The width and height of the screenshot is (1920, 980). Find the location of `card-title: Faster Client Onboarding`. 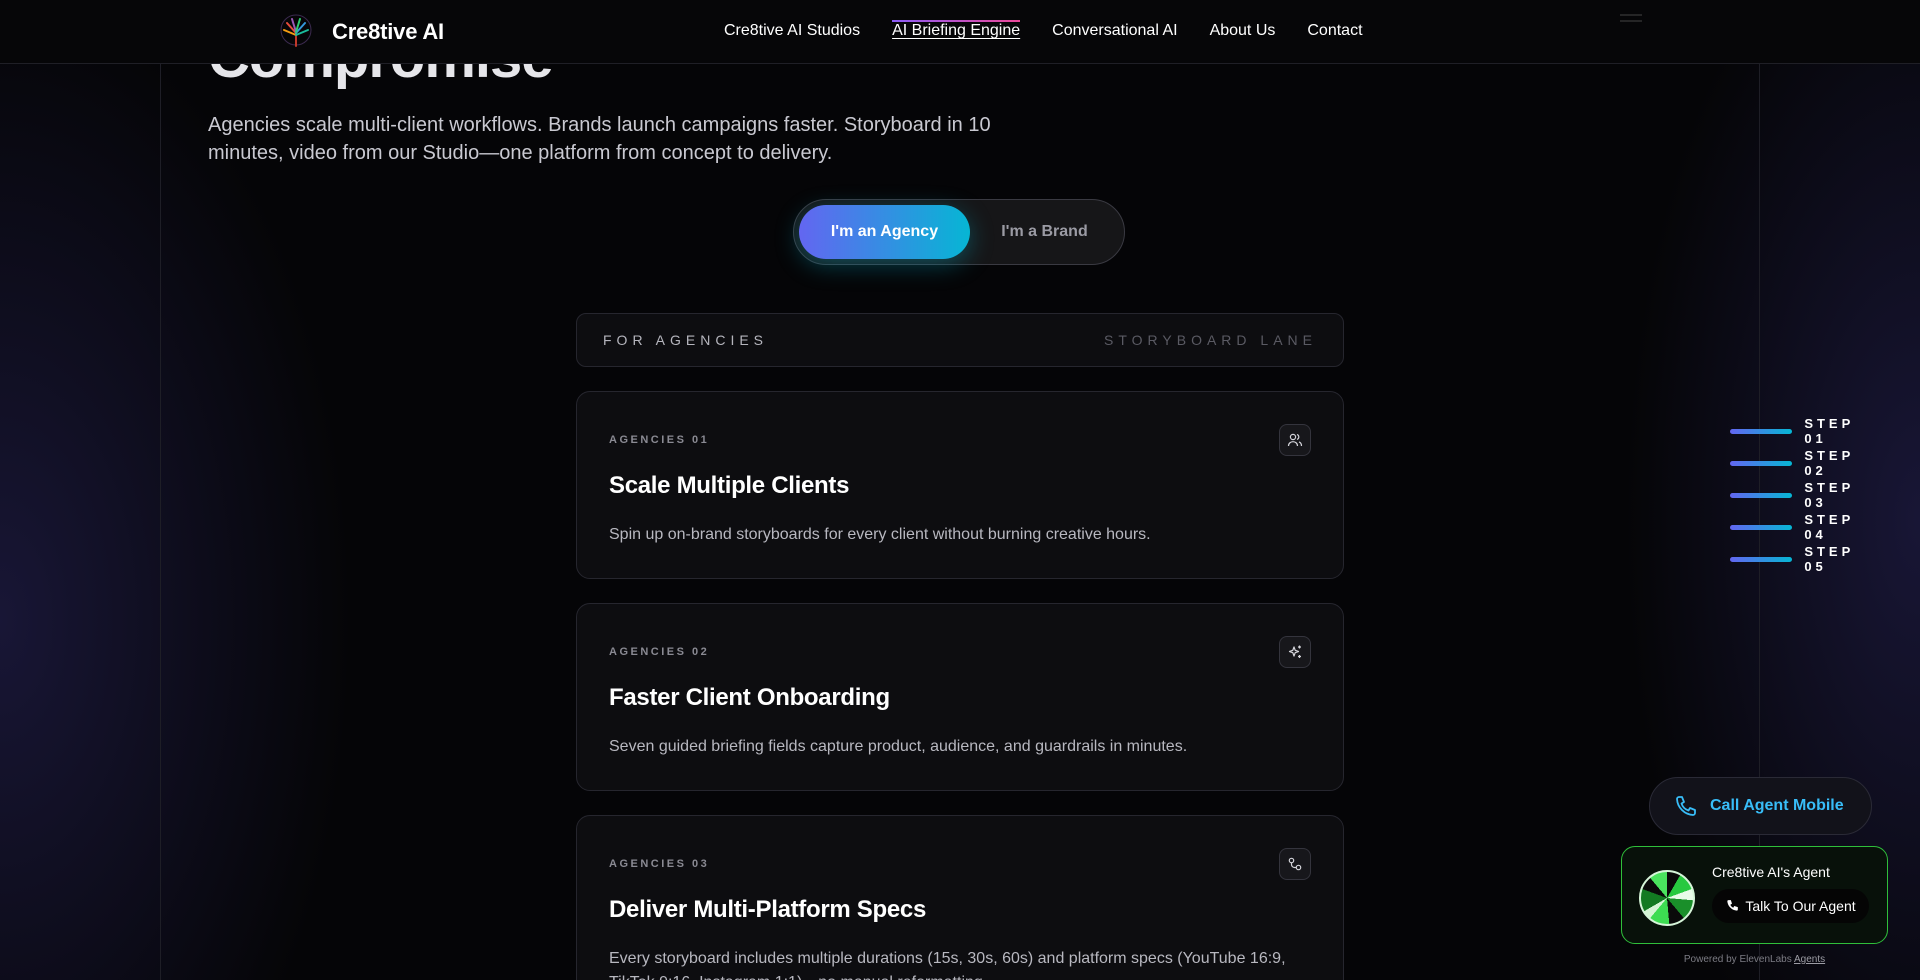

card-title: Faster Client Onboarding is located at coordinates (749, 697).